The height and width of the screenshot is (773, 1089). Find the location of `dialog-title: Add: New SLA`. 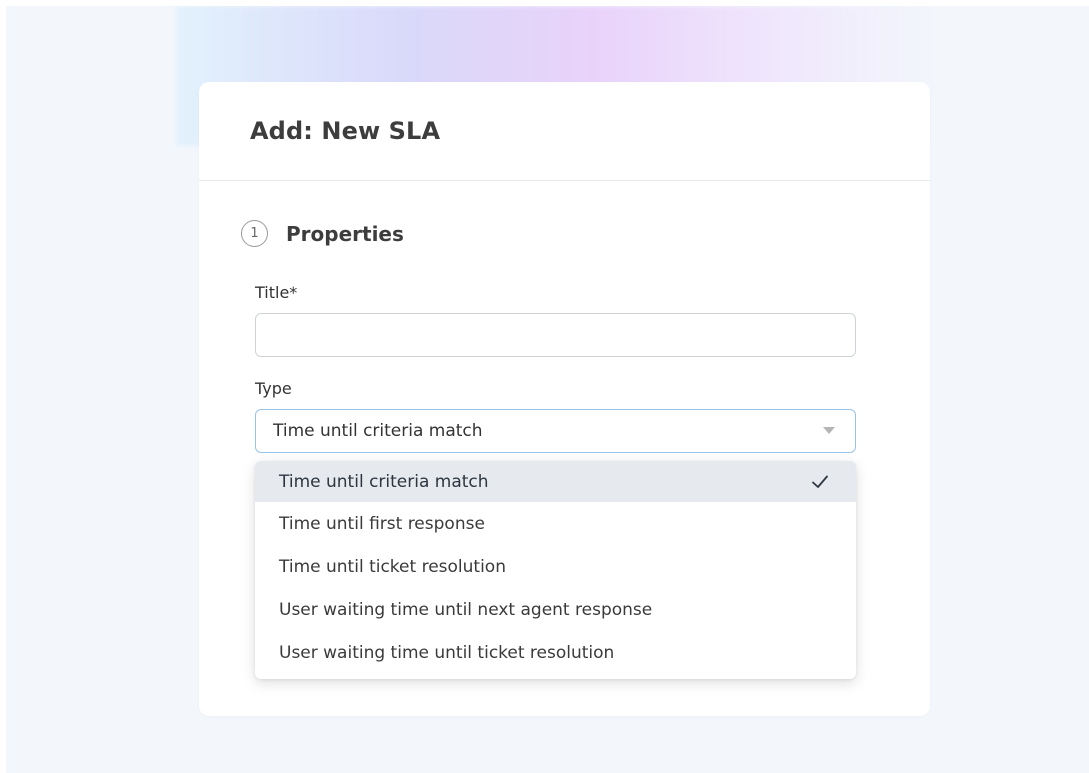

dialog-title: Add: New SLA is located at coordinates (345, 131).